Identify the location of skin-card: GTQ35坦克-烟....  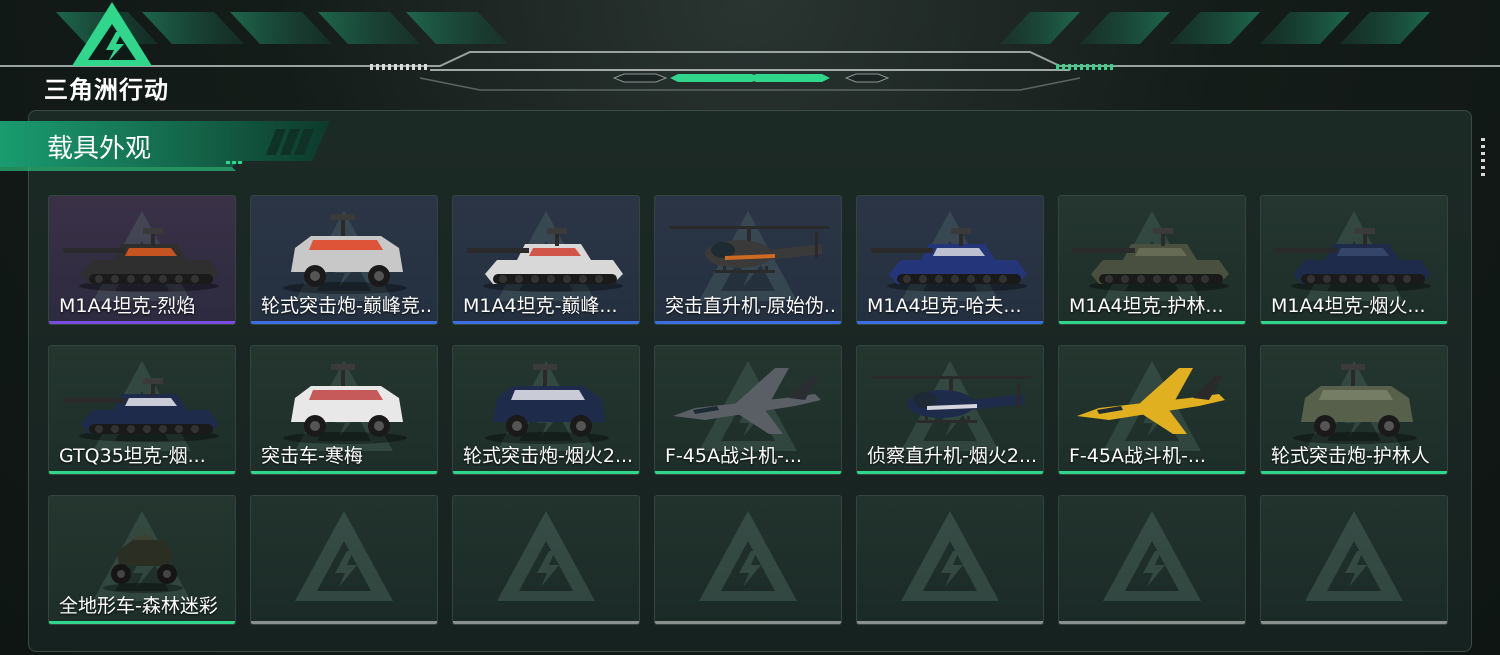
(142, 410).